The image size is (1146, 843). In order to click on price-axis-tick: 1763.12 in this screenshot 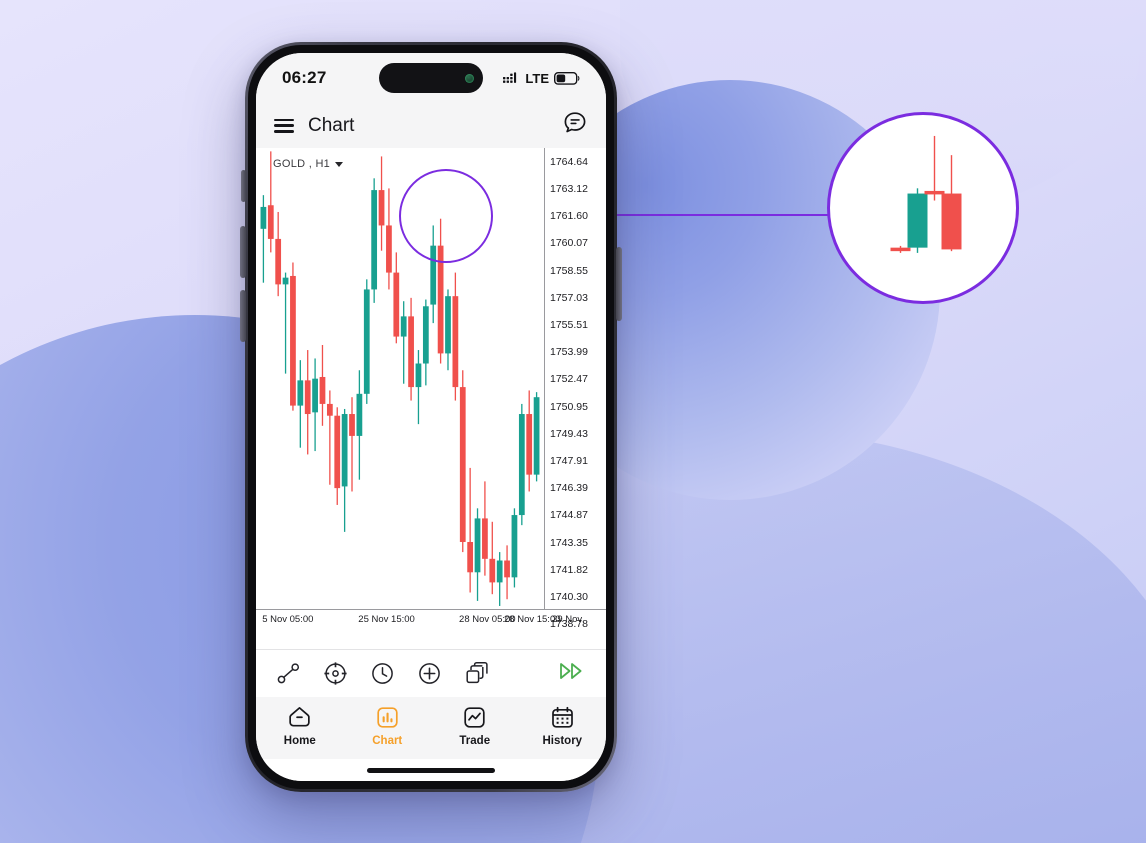, I will do `click(569, 188)`.